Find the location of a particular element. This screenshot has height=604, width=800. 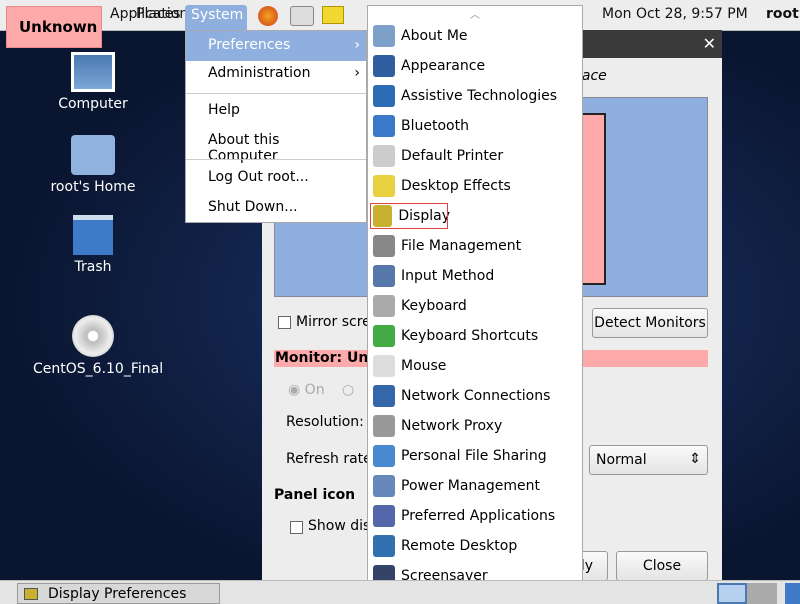

pref-item-network-proxy: Network Proxy is located at coordinates (475, 426).